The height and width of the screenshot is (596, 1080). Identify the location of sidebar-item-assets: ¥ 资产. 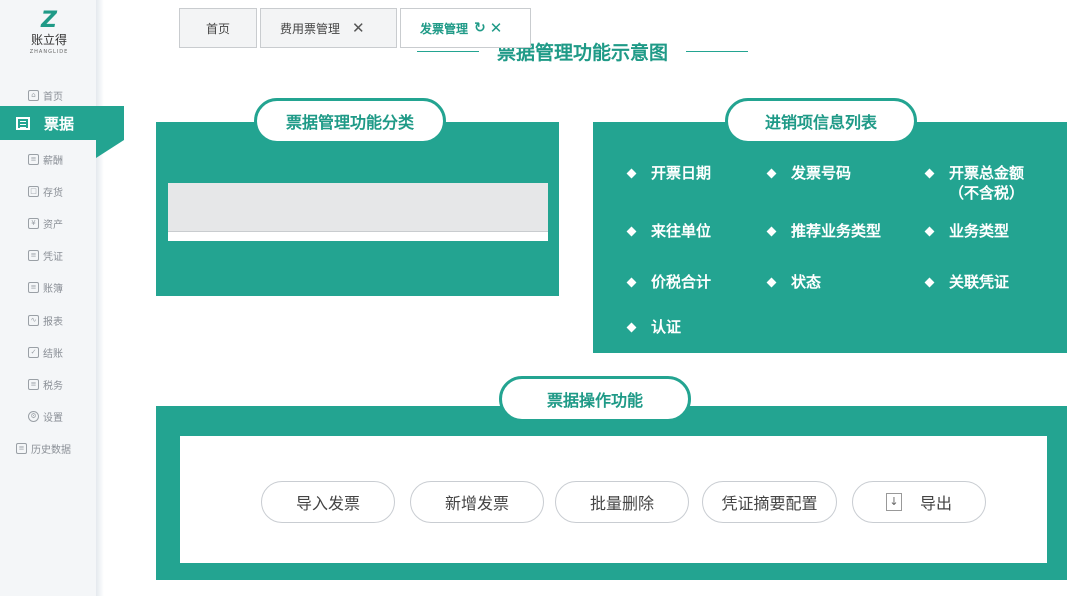
(45, 223).